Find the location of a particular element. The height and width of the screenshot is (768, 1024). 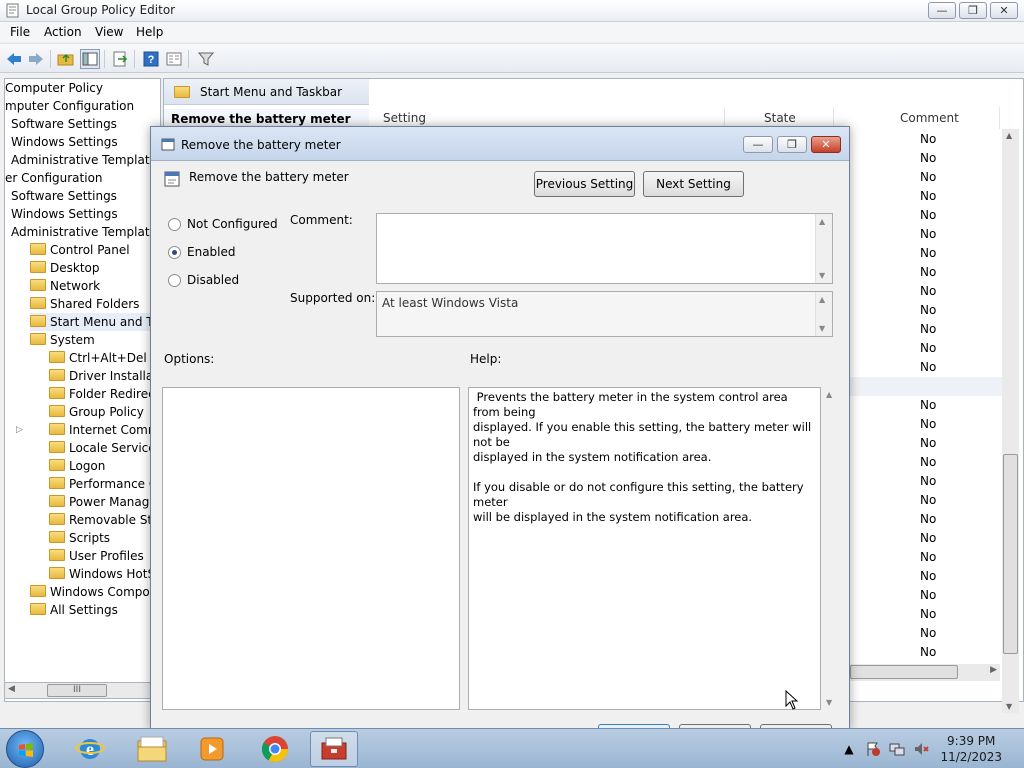

system-clock: 9:39 PM 11/2/2023 is located at coordinates (971, 749).